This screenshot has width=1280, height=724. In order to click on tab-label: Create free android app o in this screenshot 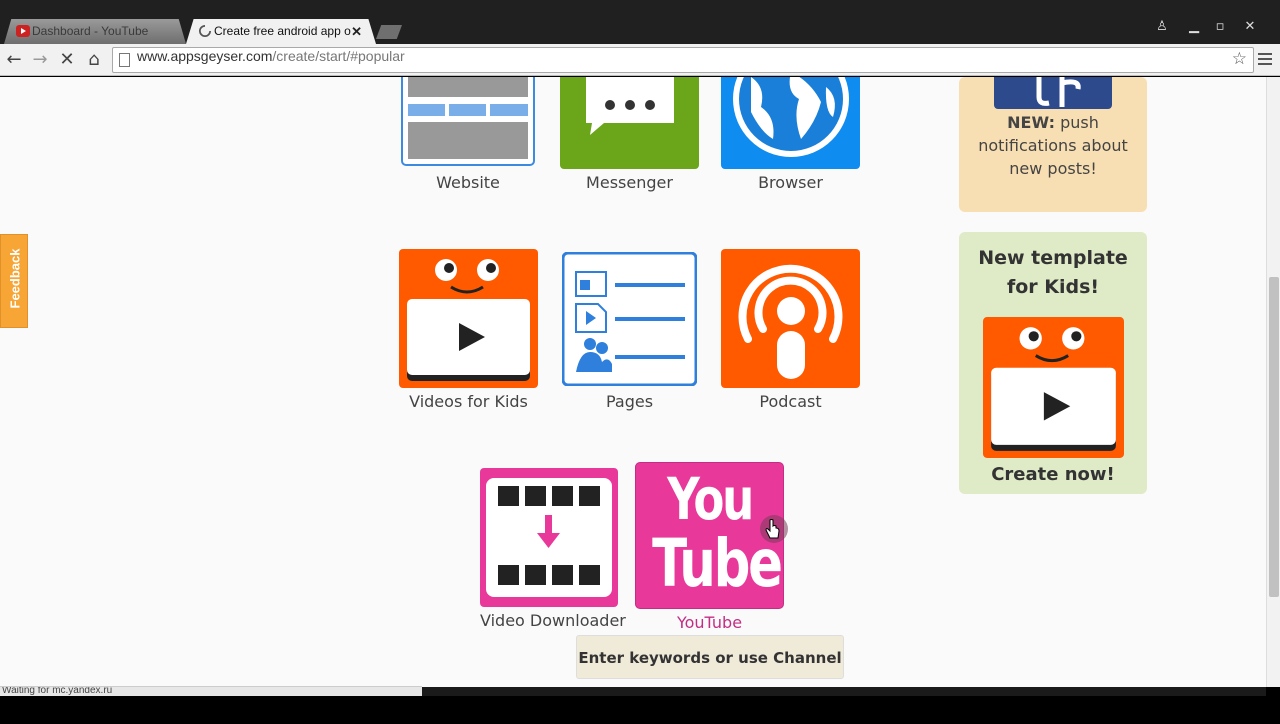, I will do `click(282, 31)`.